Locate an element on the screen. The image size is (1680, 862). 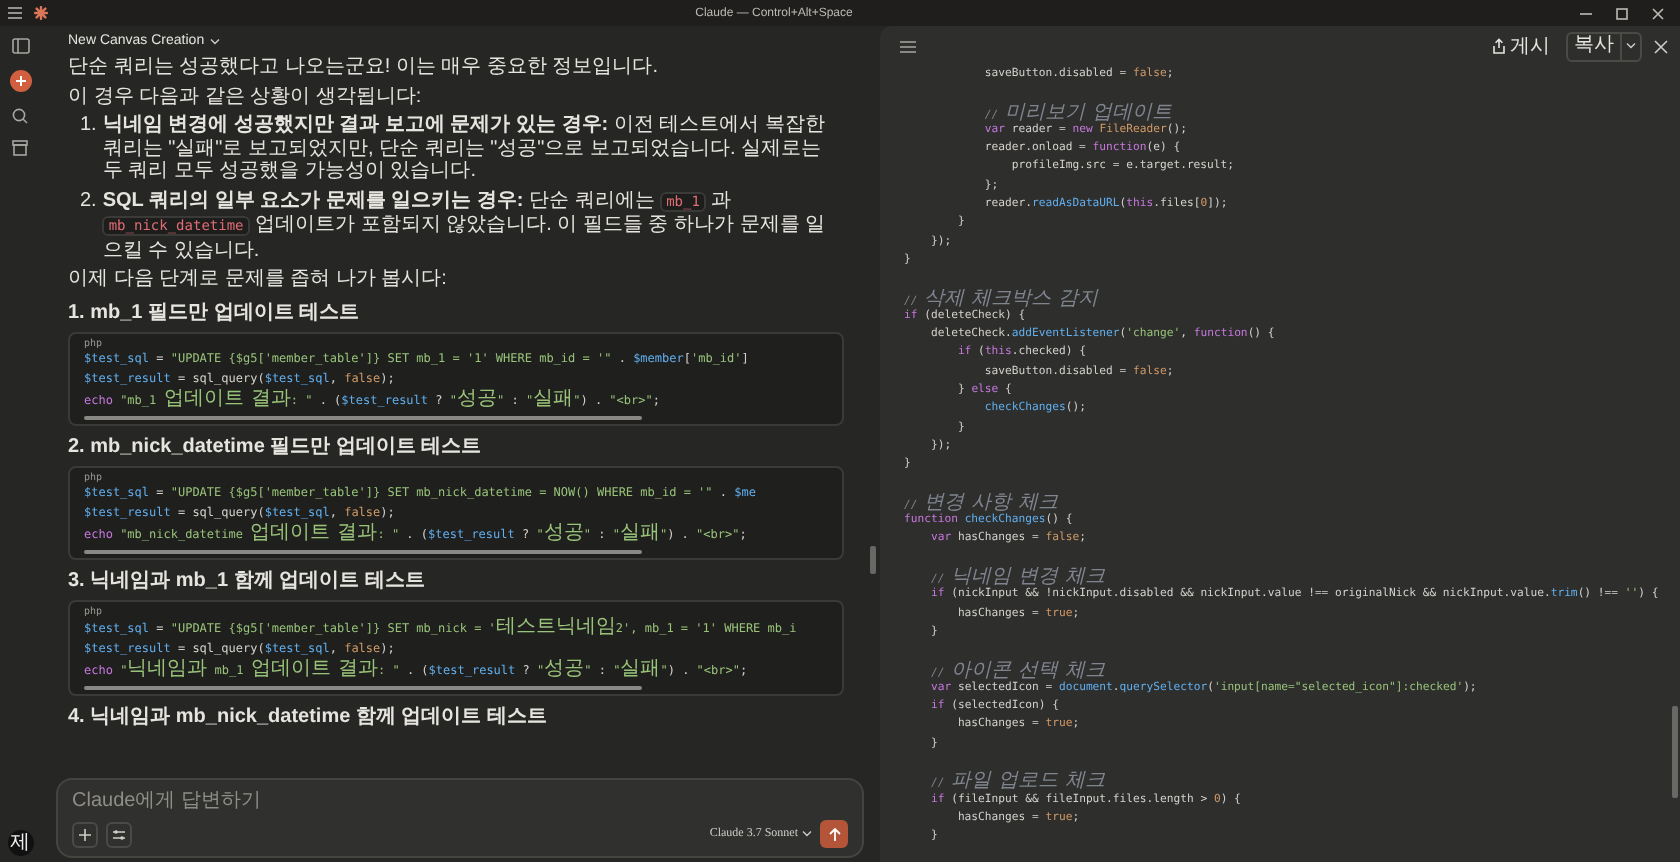
send-button is located at coordinates (834, 834).